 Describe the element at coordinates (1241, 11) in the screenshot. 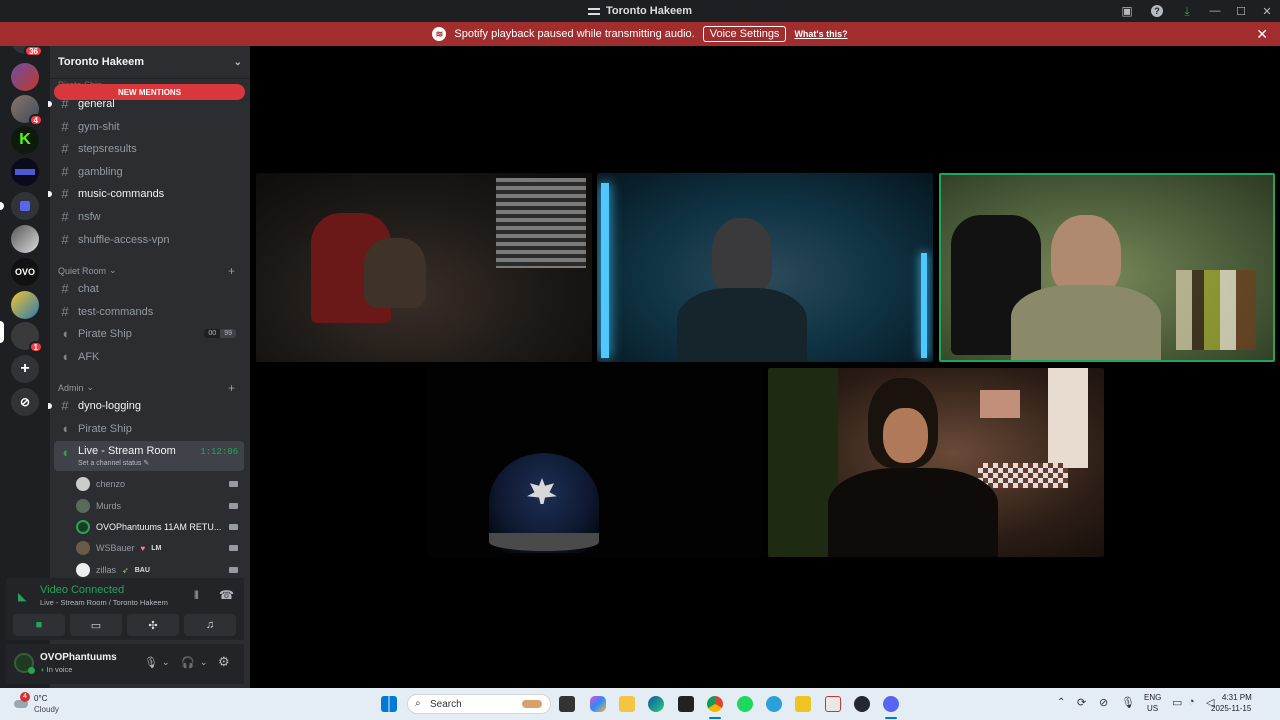

I see `maximize-button: ☐` at that location.